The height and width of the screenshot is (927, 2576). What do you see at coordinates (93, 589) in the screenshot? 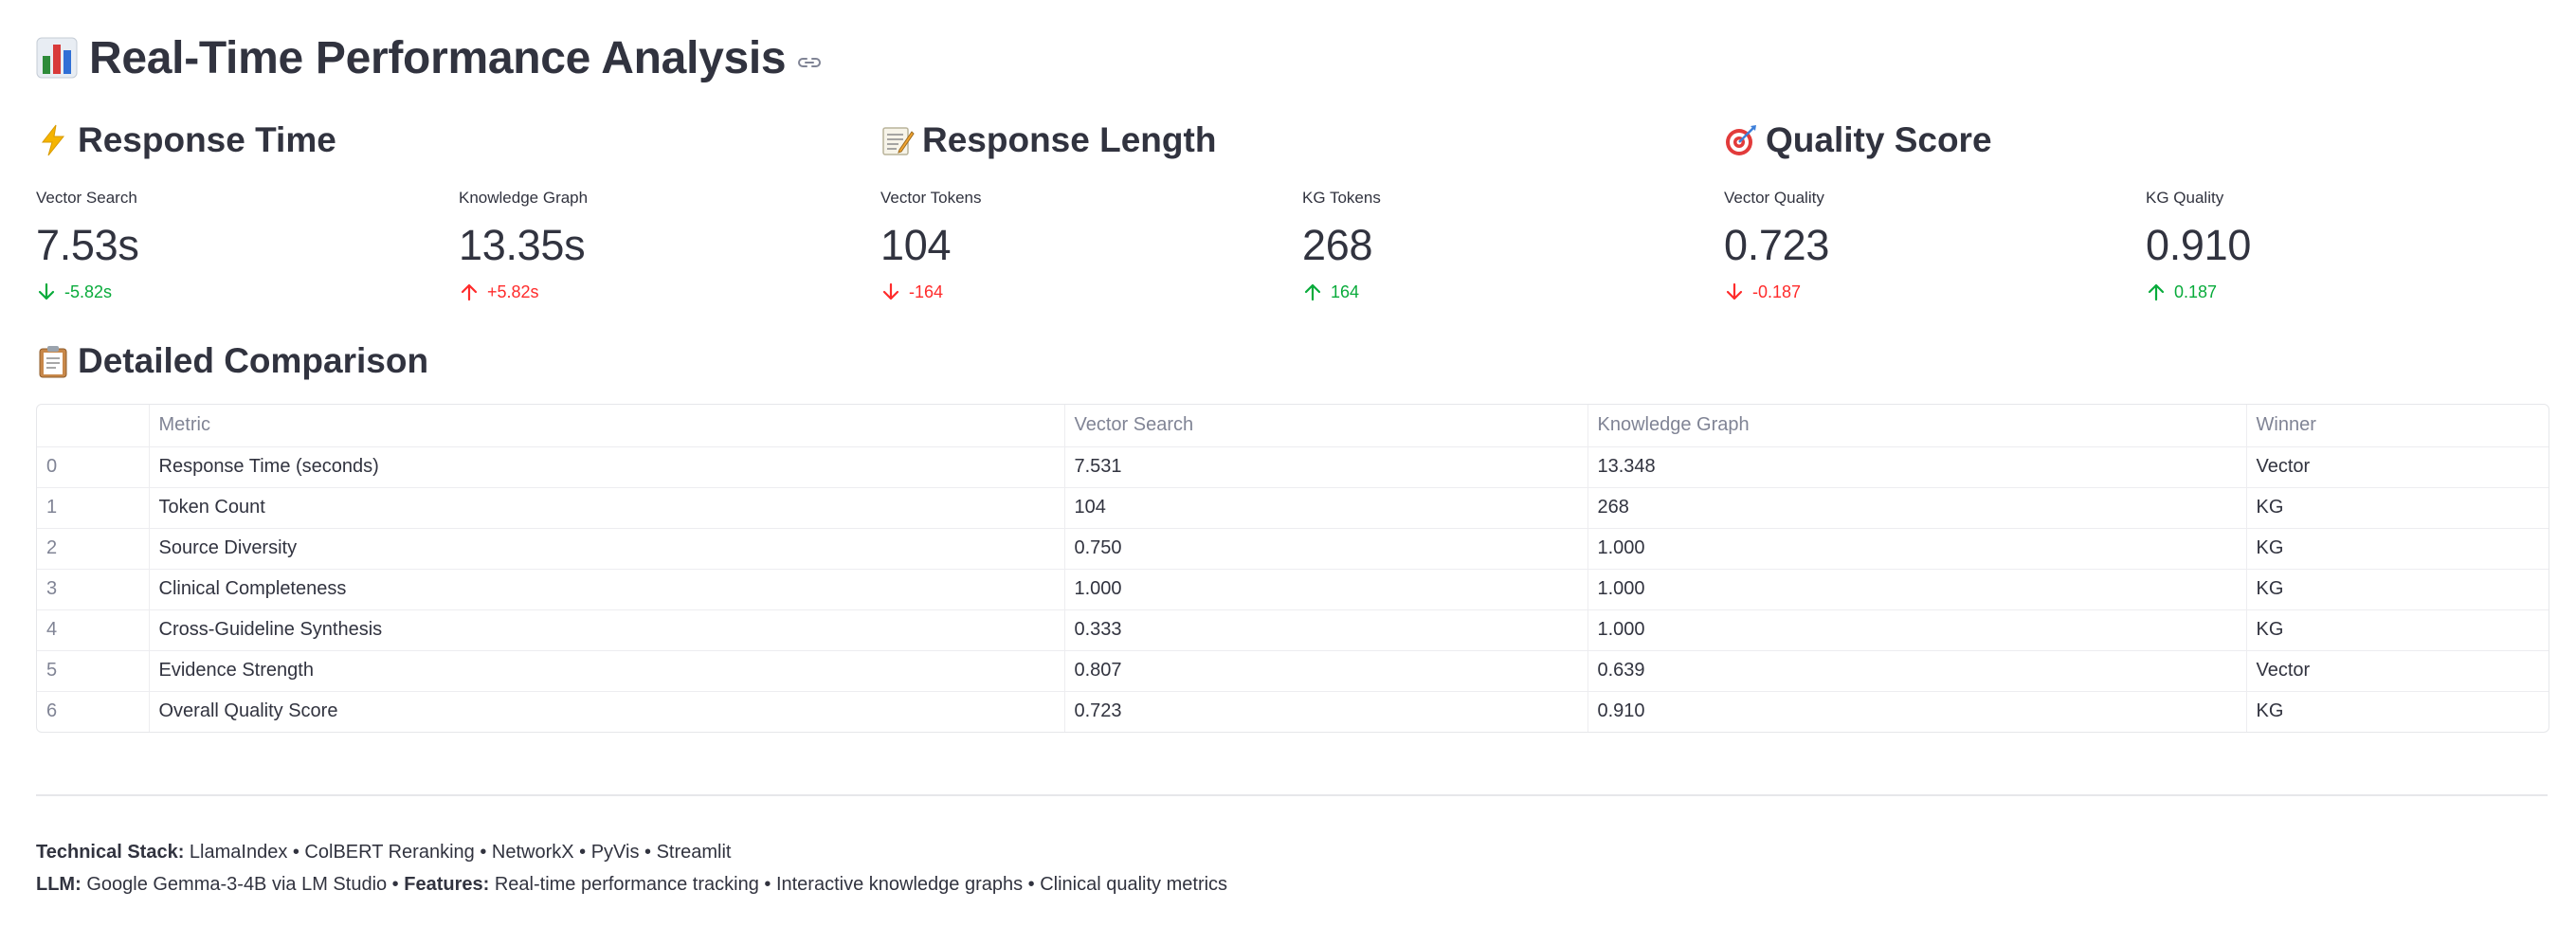
I see `row-index: 3` at bounding box center [93, 589].